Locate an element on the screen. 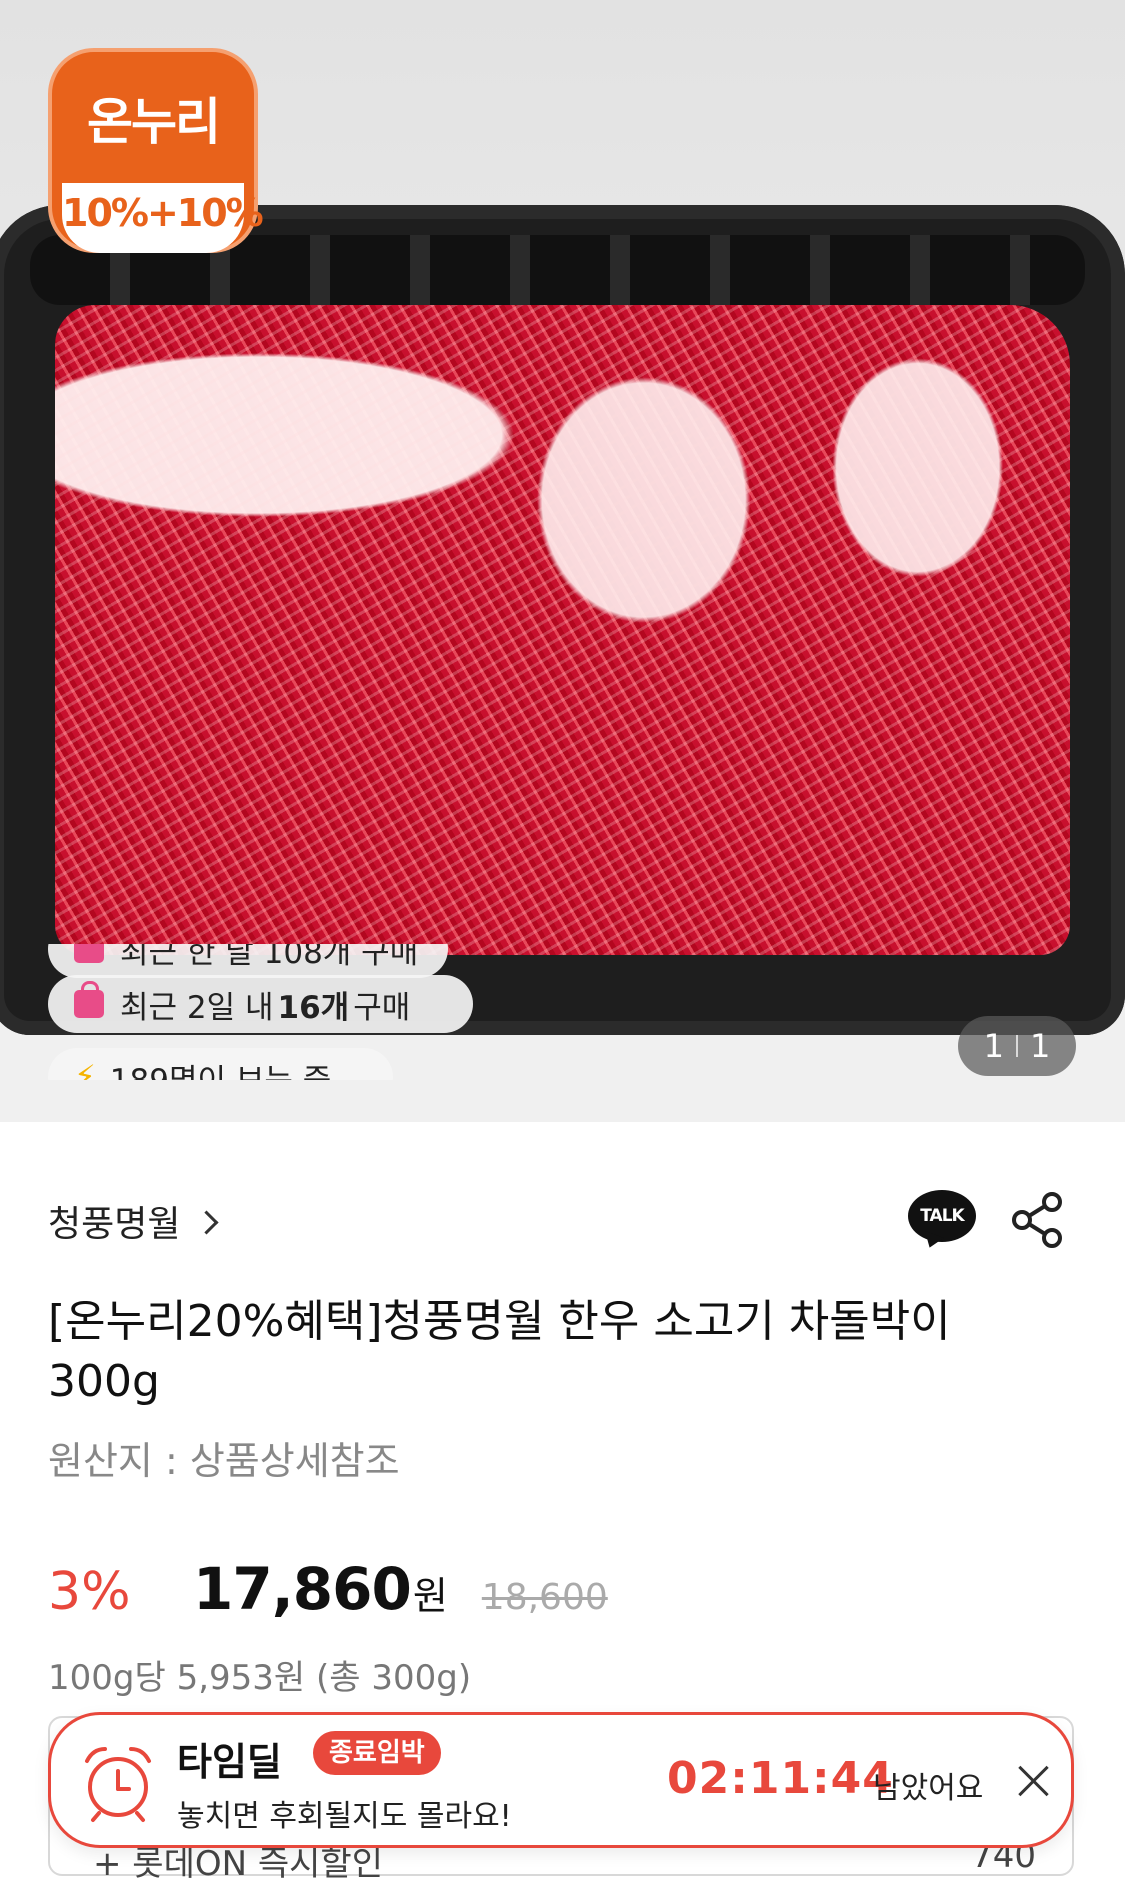 Image resolution: width=1125 pixels, height=1885 pixels. original-price: 18,600 is located at coordinates (544, 1597).